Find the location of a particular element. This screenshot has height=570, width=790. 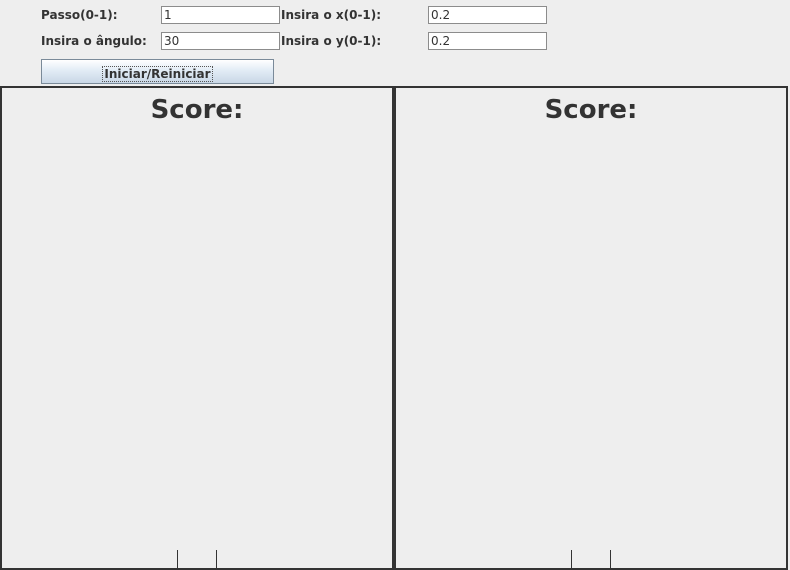

x-label: Insira o x(0-1): is located at coordinates (331, 15).